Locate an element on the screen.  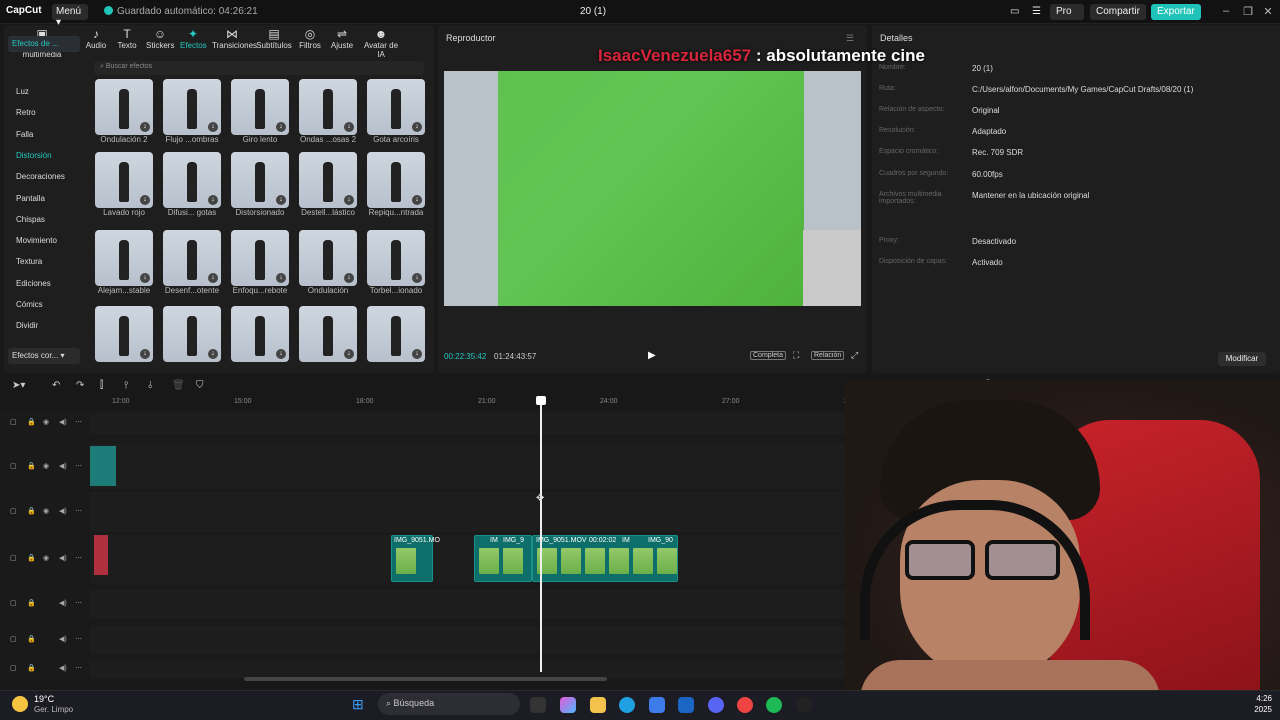
menu-button: Menú ▾ is located at coordinates (70, 16).